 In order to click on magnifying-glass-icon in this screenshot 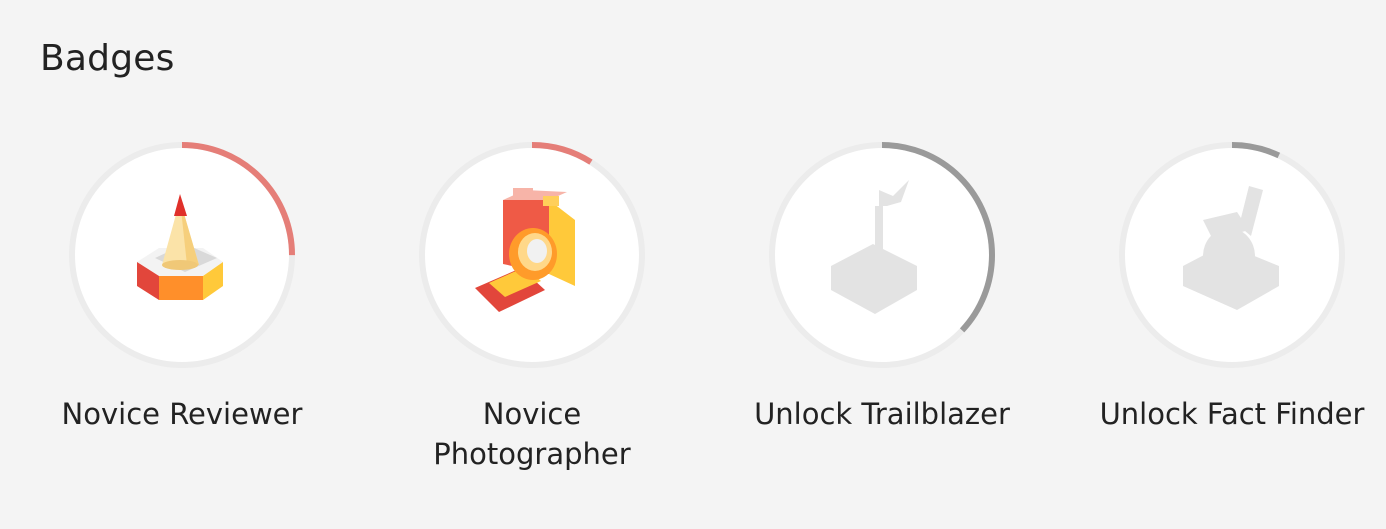, I will do `click(1232, 255)`.